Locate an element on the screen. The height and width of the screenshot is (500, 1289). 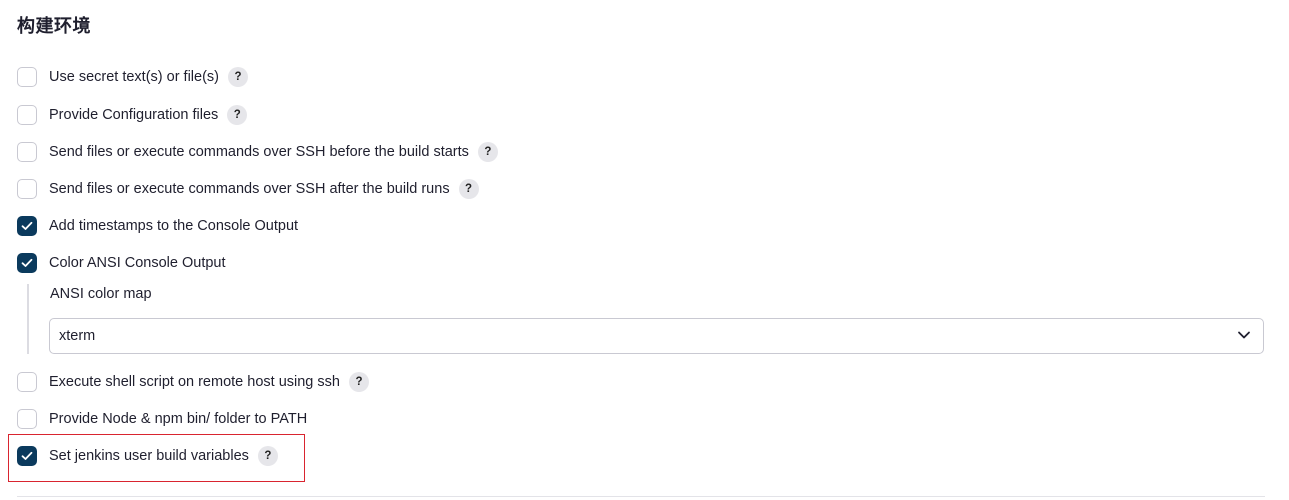
ansi-color-map-select: xterm is located at coordinates (656, 336).